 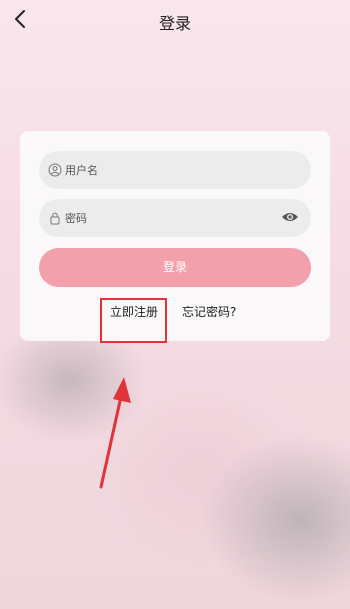 I want to click on header-bar: 登录, so click(x=175, y=20).